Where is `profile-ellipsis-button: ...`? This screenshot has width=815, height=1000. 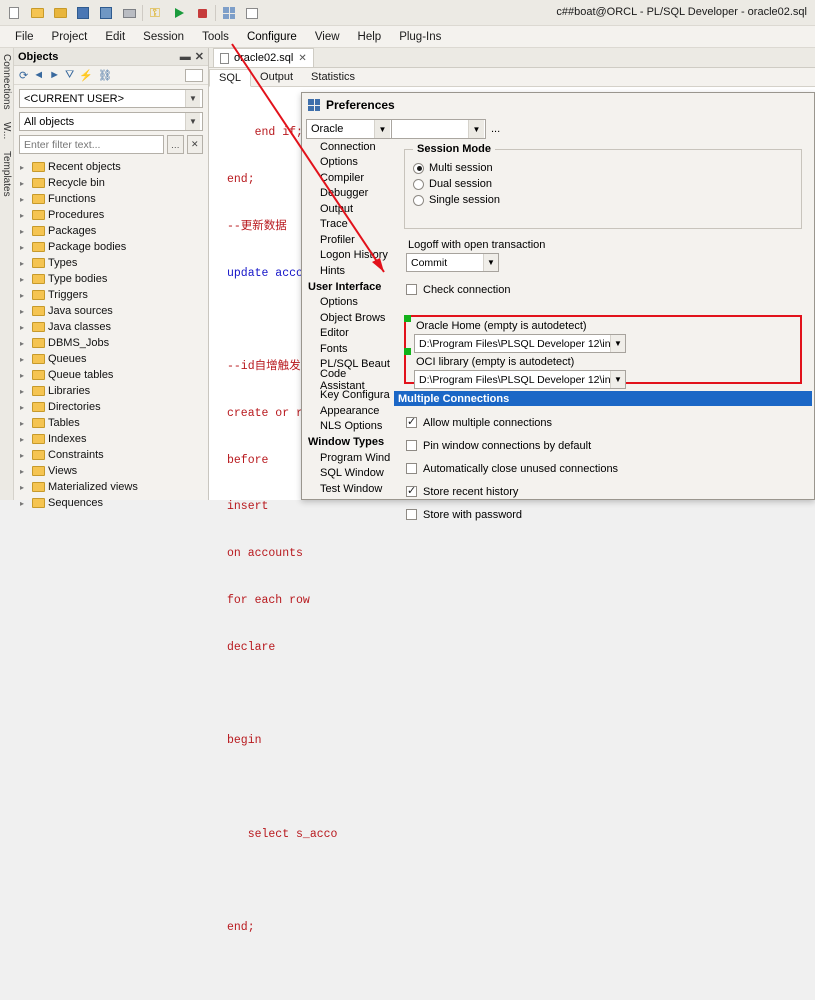 profile-ellipsis-button: ... is located at coordinates (495, 129).